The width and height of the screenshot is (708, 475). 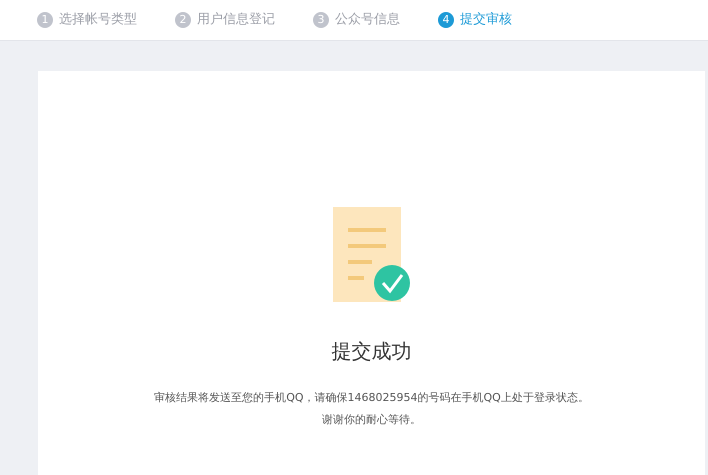 What do you see at coordinates (321, 20) in the screenshot?
I see `step-number: 3` at bounding box center [321, 20].